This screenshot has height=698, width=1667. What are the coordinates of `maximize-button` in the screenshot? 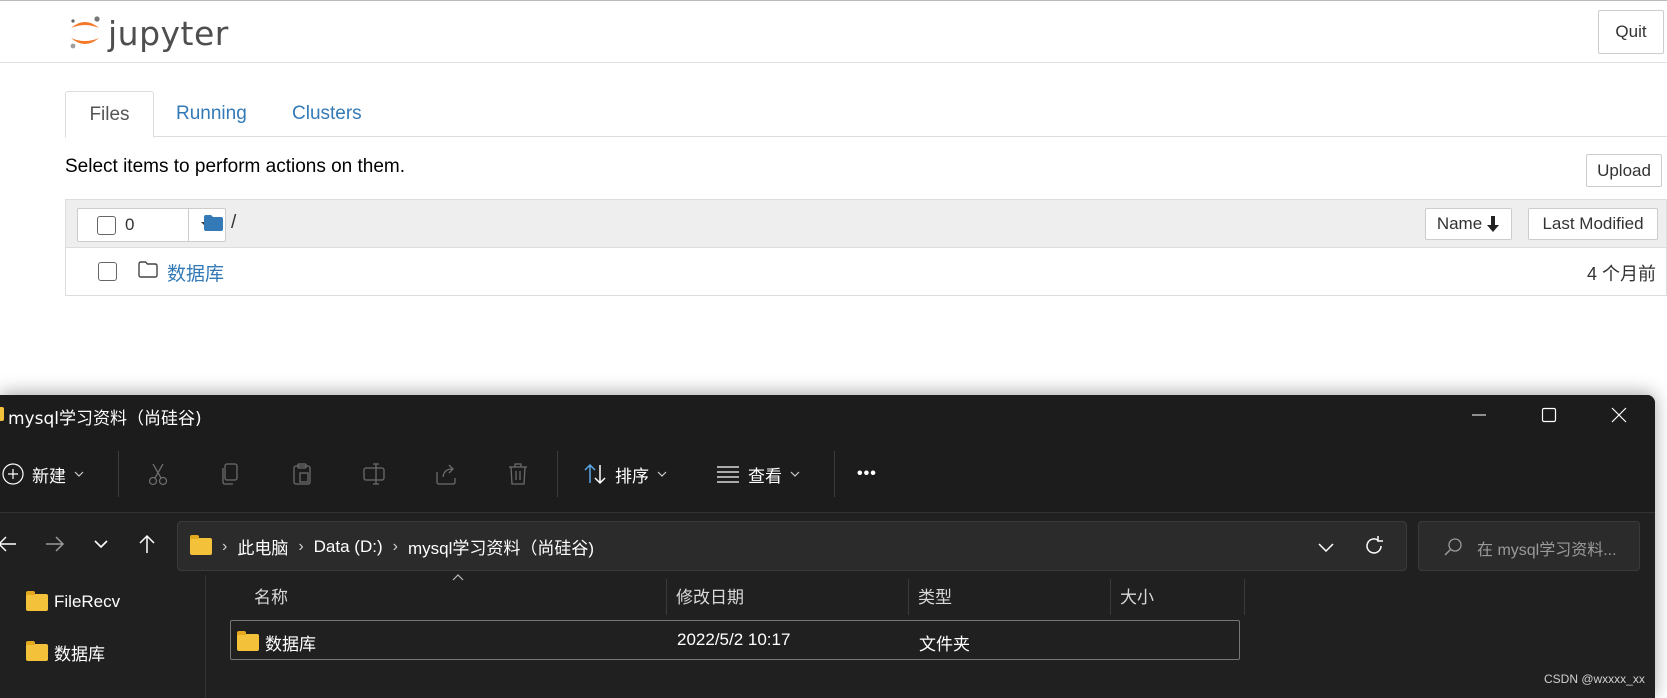 It's located at (1549, 415).